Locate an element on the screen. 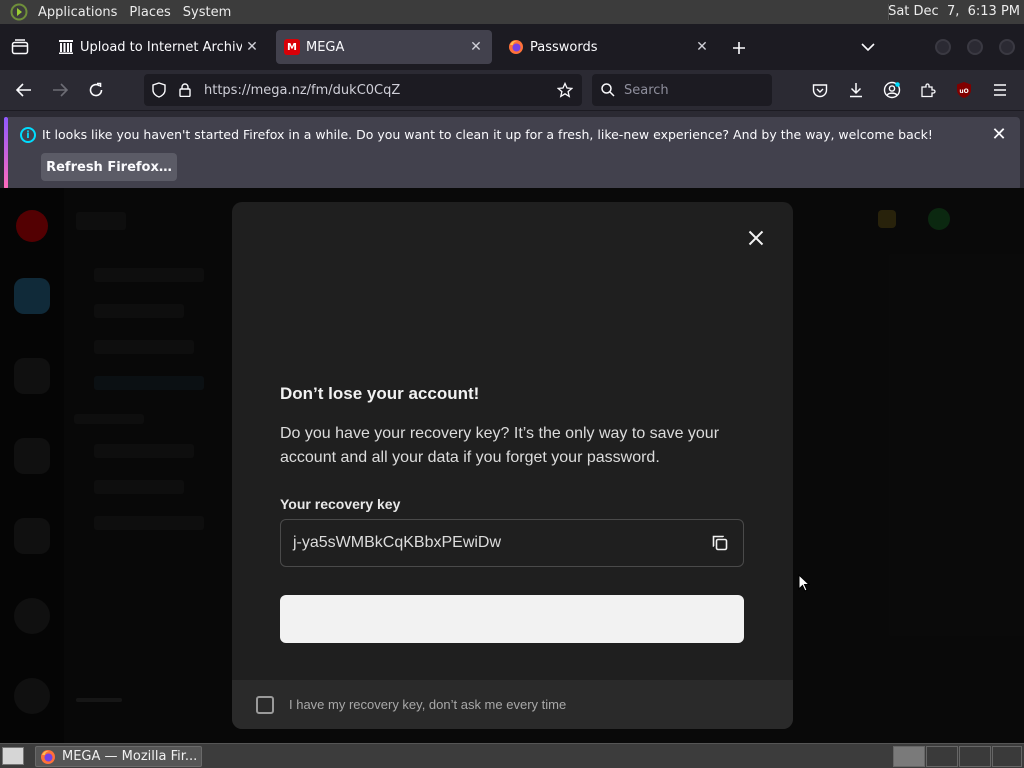  back-arrow-icon is located at coordinates (23, 90).